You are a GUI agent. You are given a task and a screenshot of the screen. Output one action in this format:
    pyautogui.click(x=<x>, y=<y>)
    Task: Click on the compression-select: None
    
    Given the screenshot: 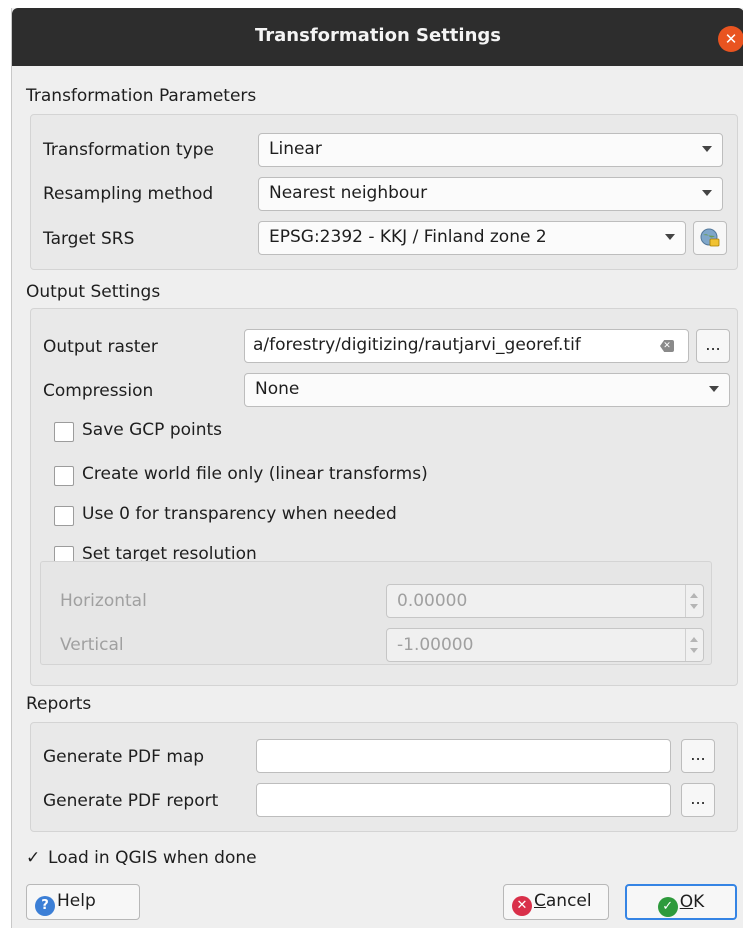 What is the action you would take?
    pyautogui.click(x=487, y=390)
    